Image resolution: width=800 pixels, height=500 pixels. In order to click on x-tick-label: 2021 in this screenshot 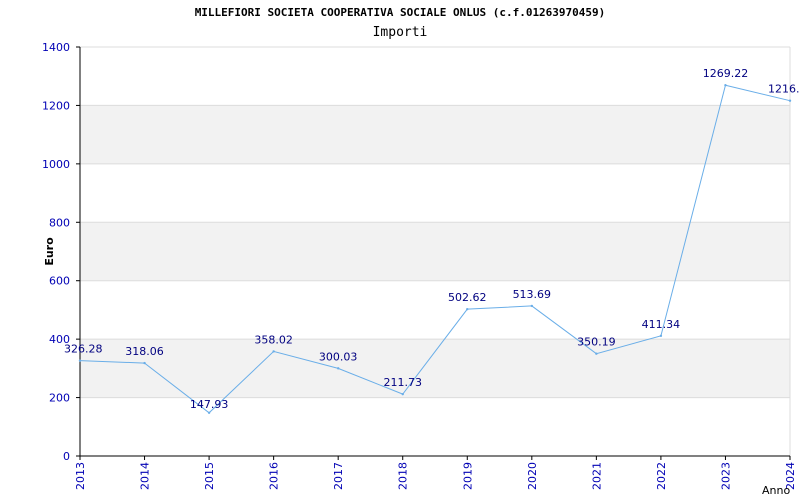, I will do `click(596, 476)`.